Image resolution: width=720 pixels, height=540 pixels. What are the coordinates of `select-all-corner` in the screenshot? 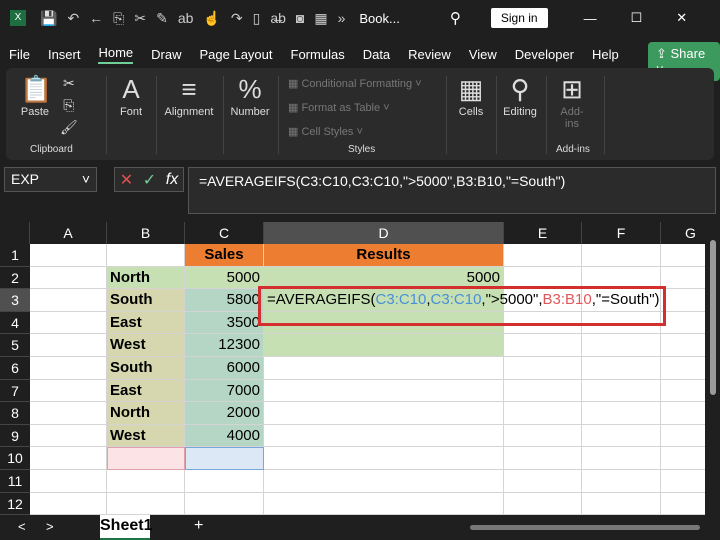 It's located at (15, 233).